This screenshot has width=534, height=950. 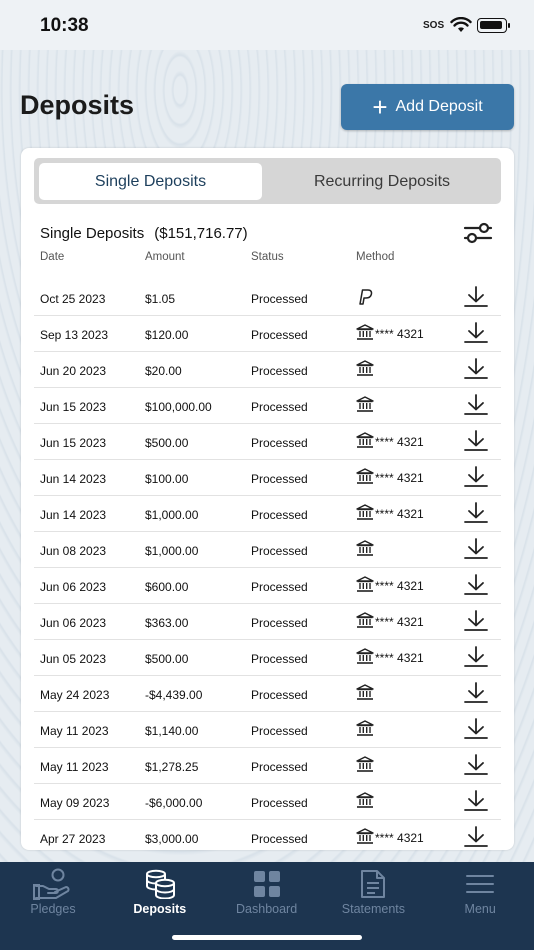 What do you see at coordinates (167, 443) in the screenshot?
I see `row-amount: $500.00` at bounding box center [167, 443].